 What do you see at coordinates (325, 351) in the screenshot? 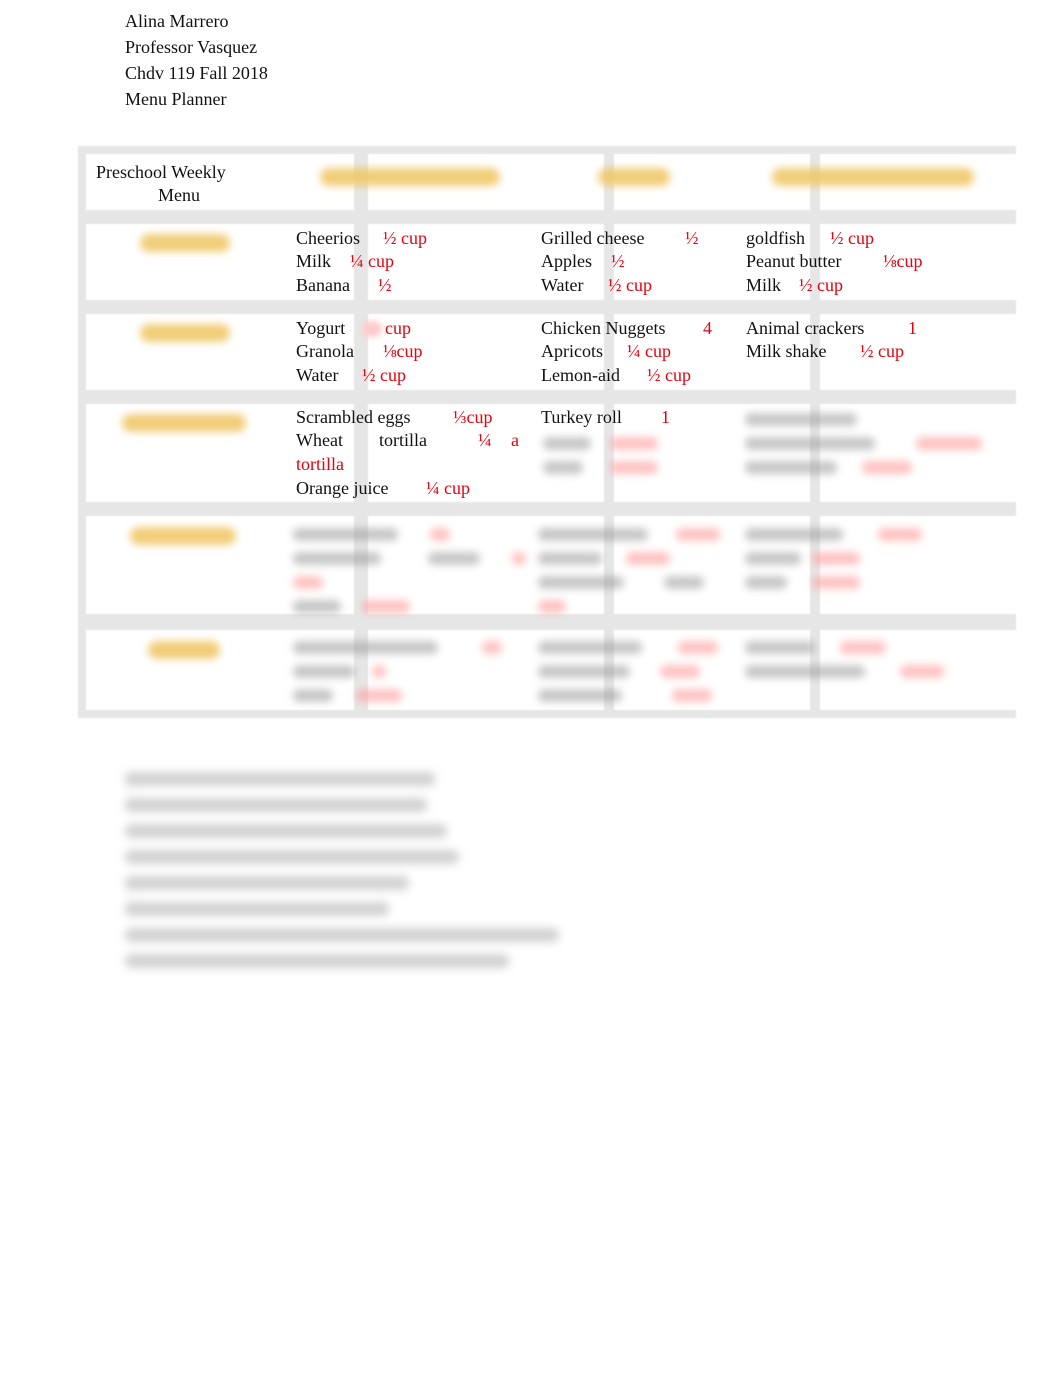
I see `food-name: Granola` at bounding box center [325, 351].